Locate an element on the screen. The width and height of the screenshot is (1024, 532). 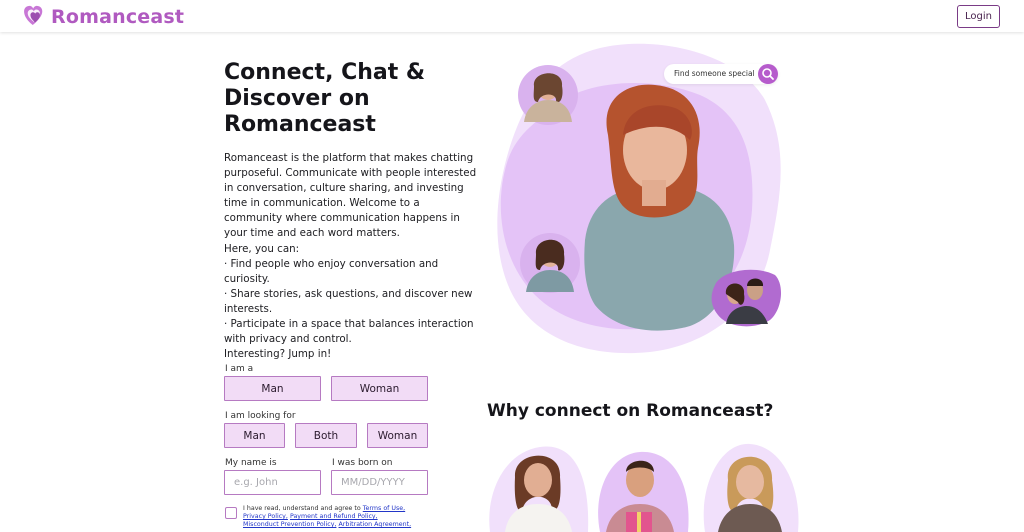
login-button: Login is located at coordinates (978, 16).